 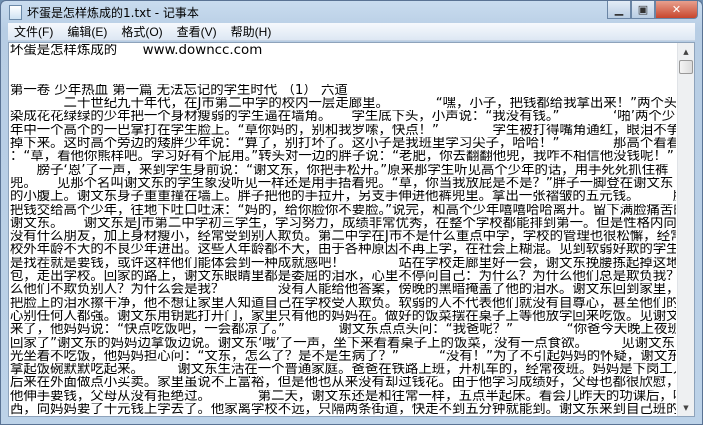 What do you see at coordinates (252, 31) in the screenshot?
I see `menu-help: 帮助(H)` at bounding box center [252, 31].